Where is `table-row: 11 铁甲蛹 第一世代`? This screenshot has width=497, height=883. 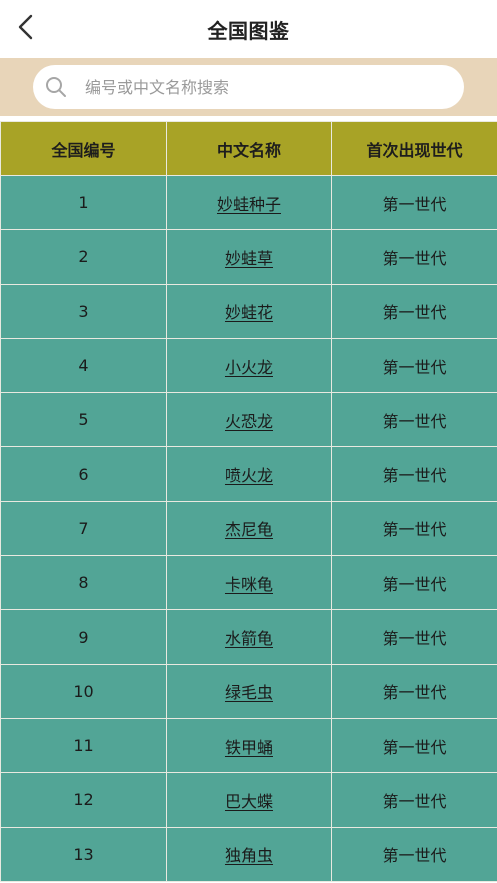
table-row: 11 铁甲蛹 第一世代 is located at coordinates (248, 745).